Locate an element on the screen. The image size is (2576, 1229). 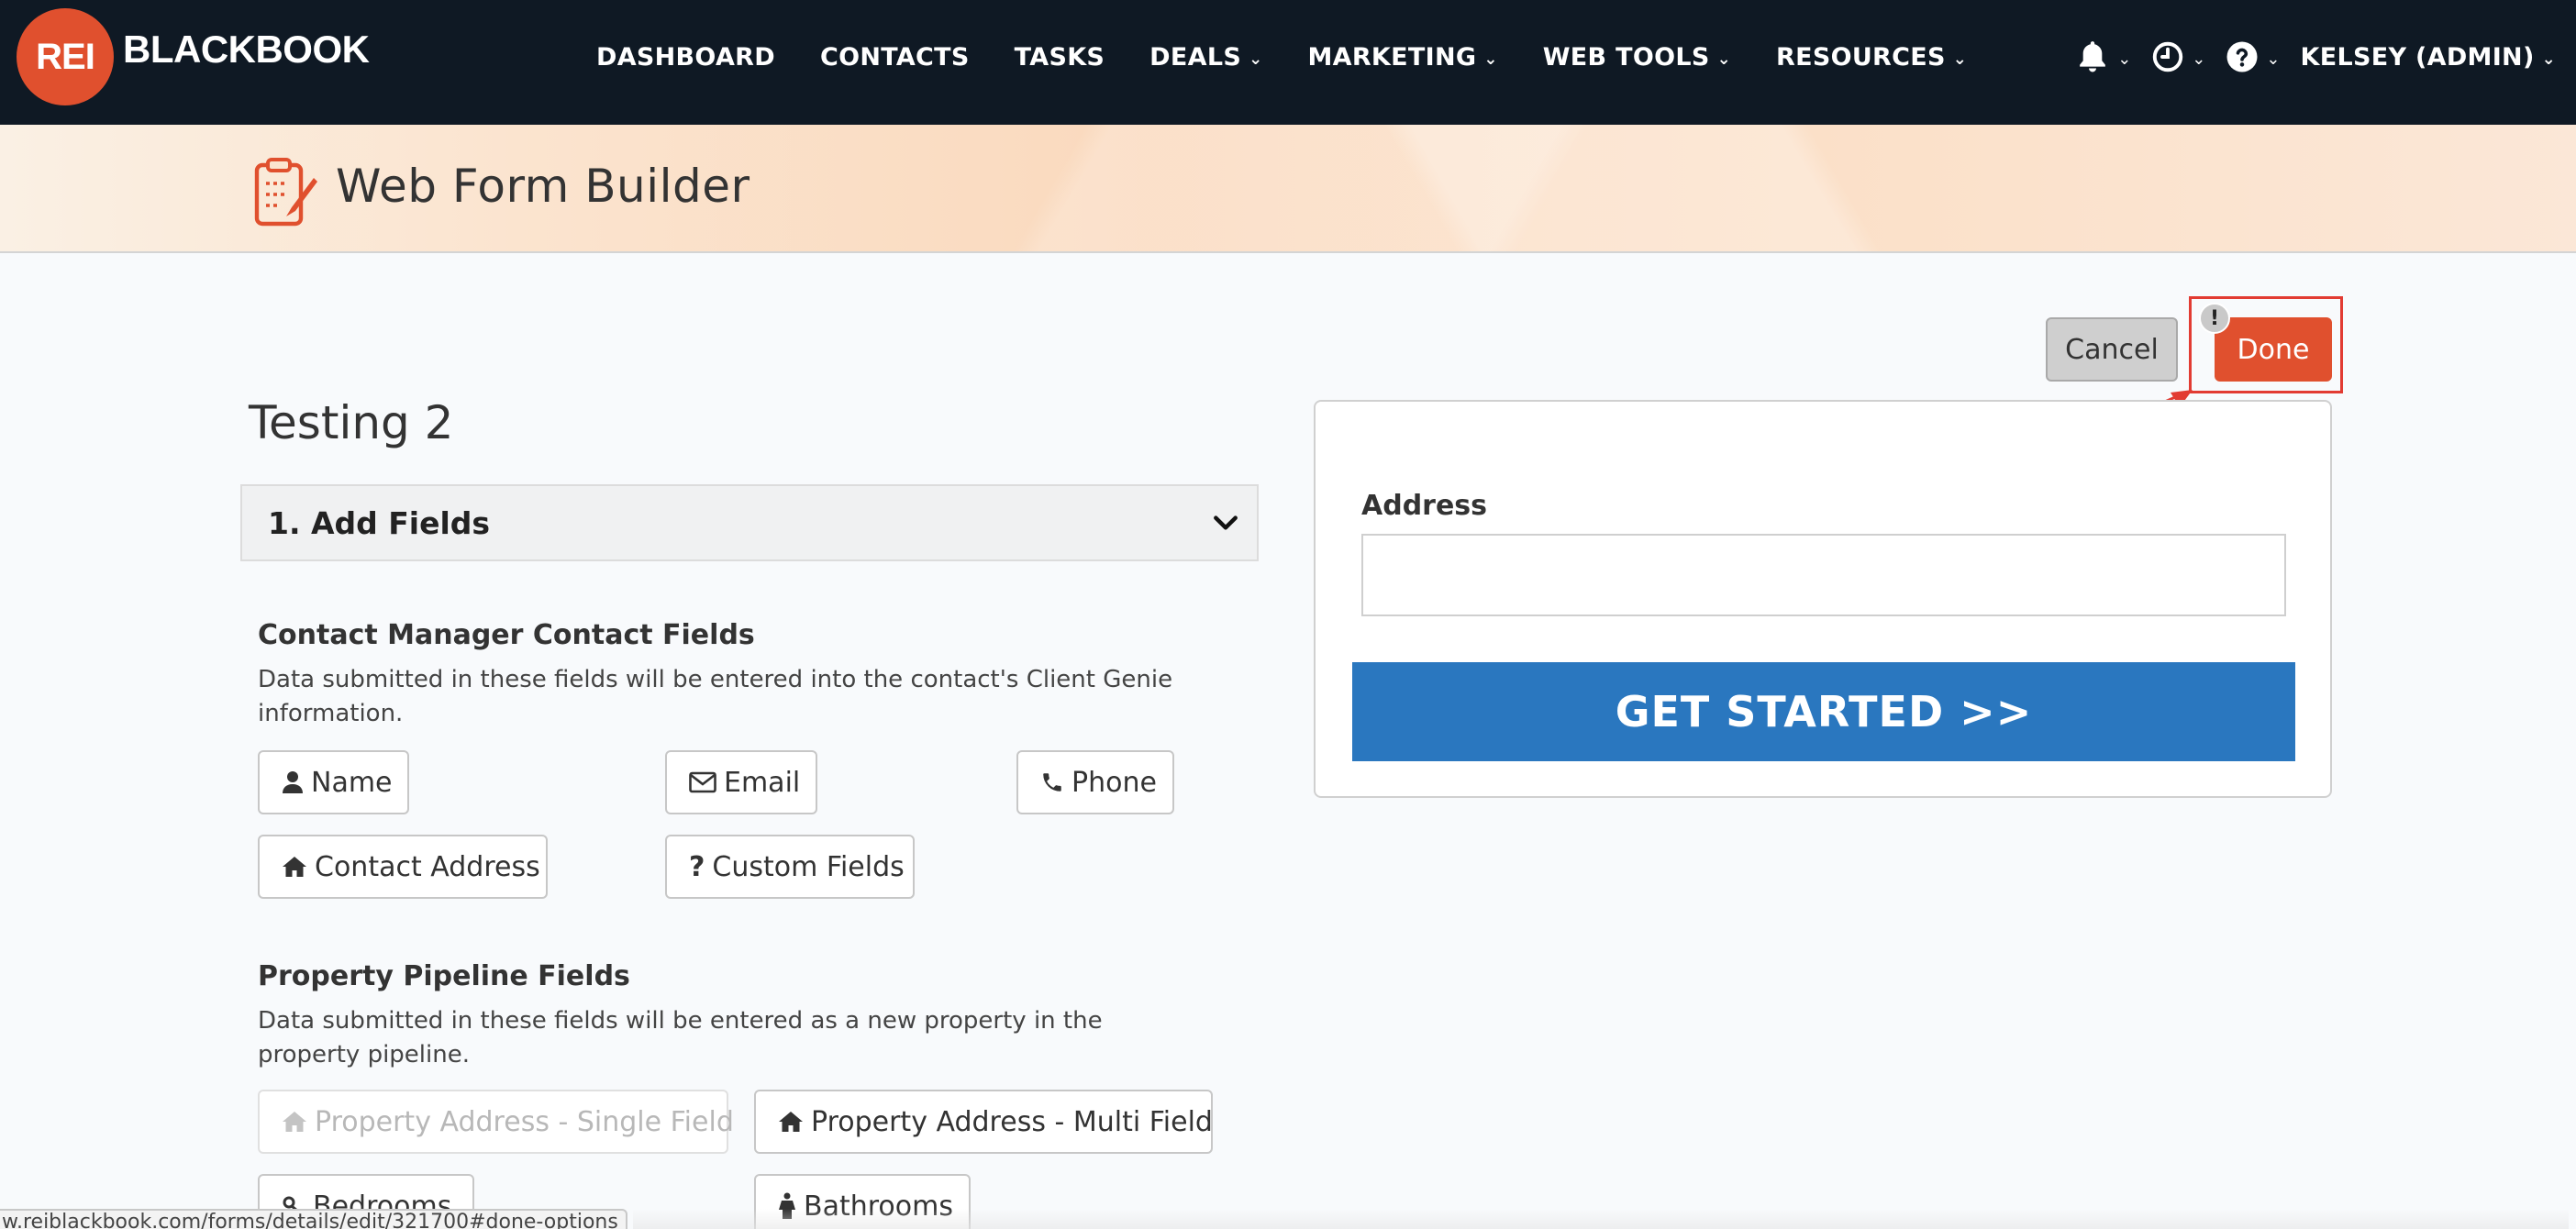
nav-contacts-label: CONTACTS is located at coordinates (894, 57).